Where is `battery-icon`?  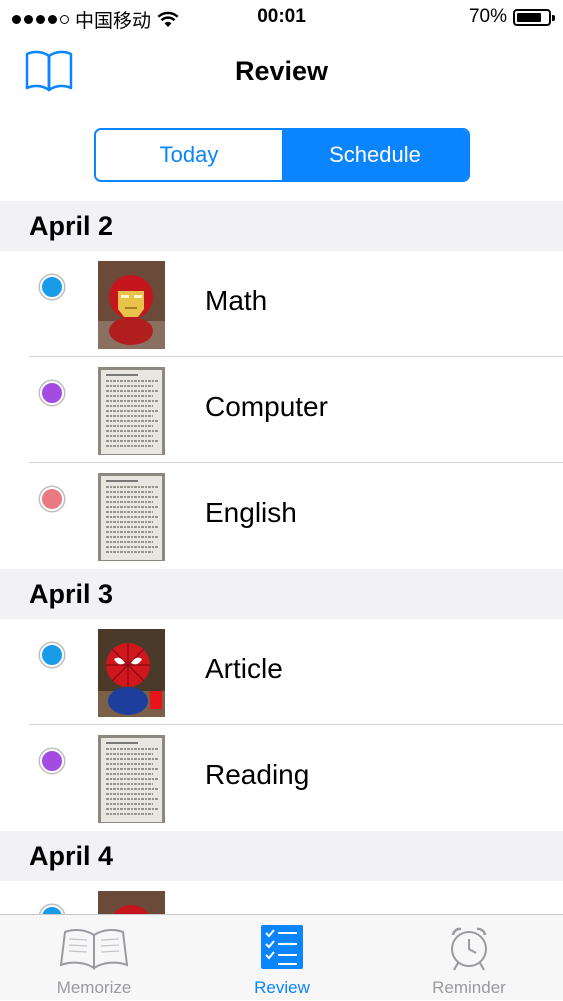
battery-icon is located at coordinates (534, 17).